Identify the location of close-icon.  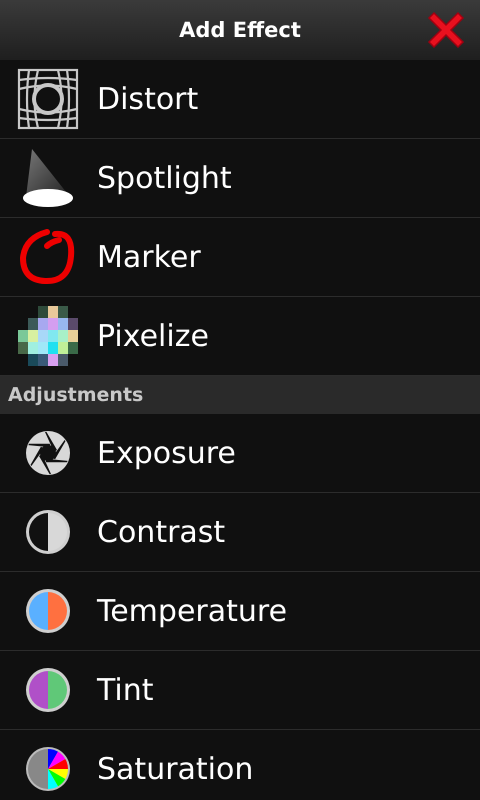
(446, 30).